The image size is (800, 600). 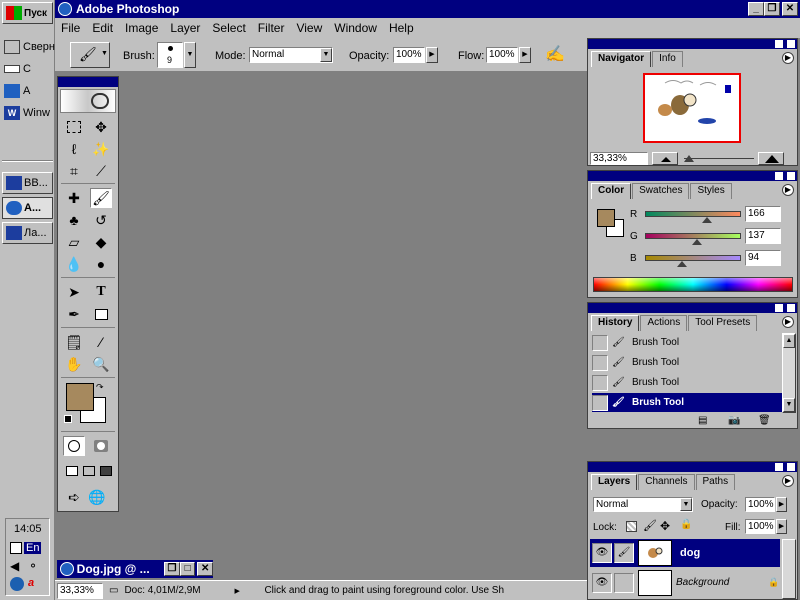 What do you see at coordinates (763, 236) in the screenshot?
I see `g-value-input: 137` at bounding box center [763, 236].